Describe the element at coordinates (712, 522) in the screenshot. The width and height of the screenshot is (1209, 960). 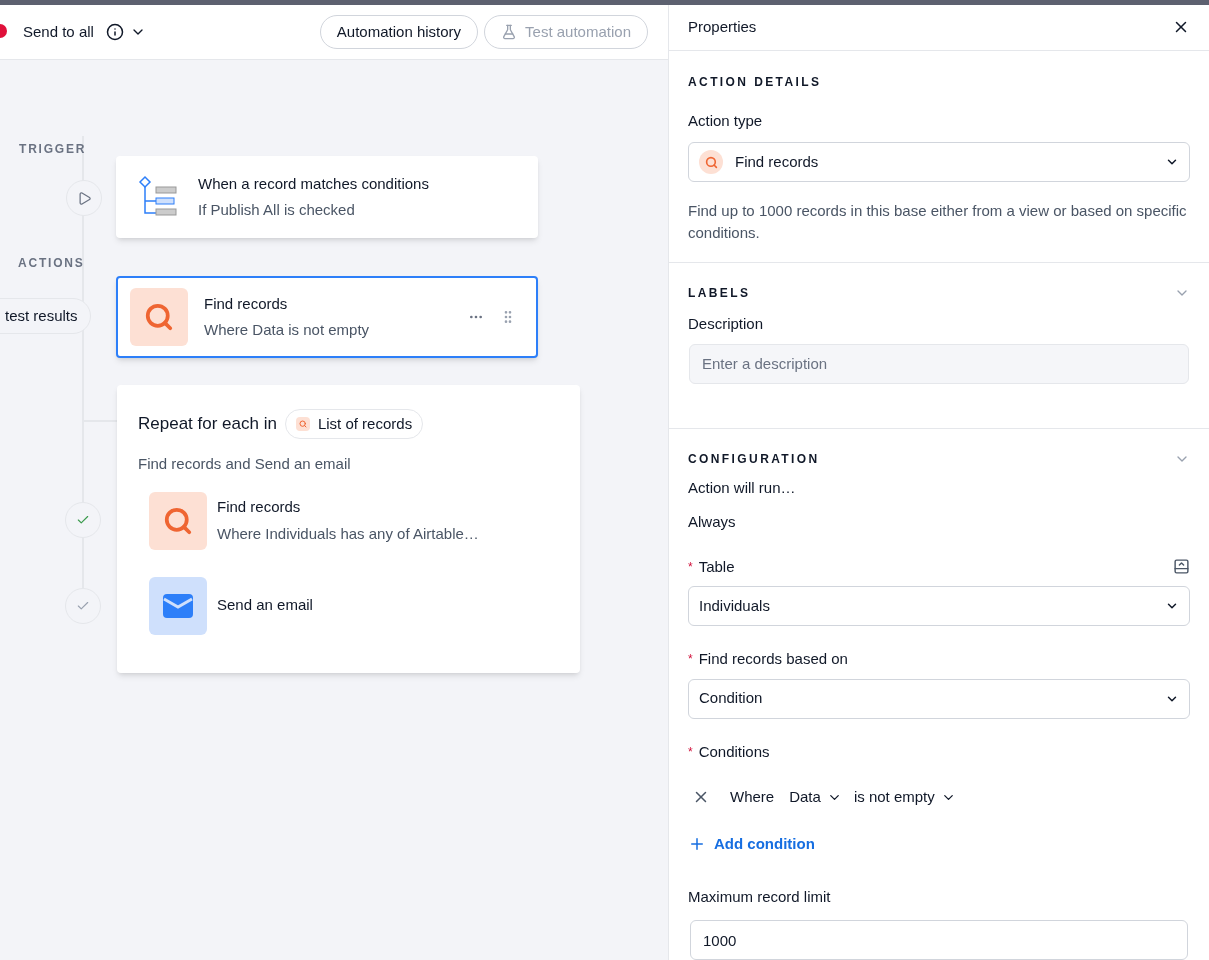
I see `run-value: Always` at that location.